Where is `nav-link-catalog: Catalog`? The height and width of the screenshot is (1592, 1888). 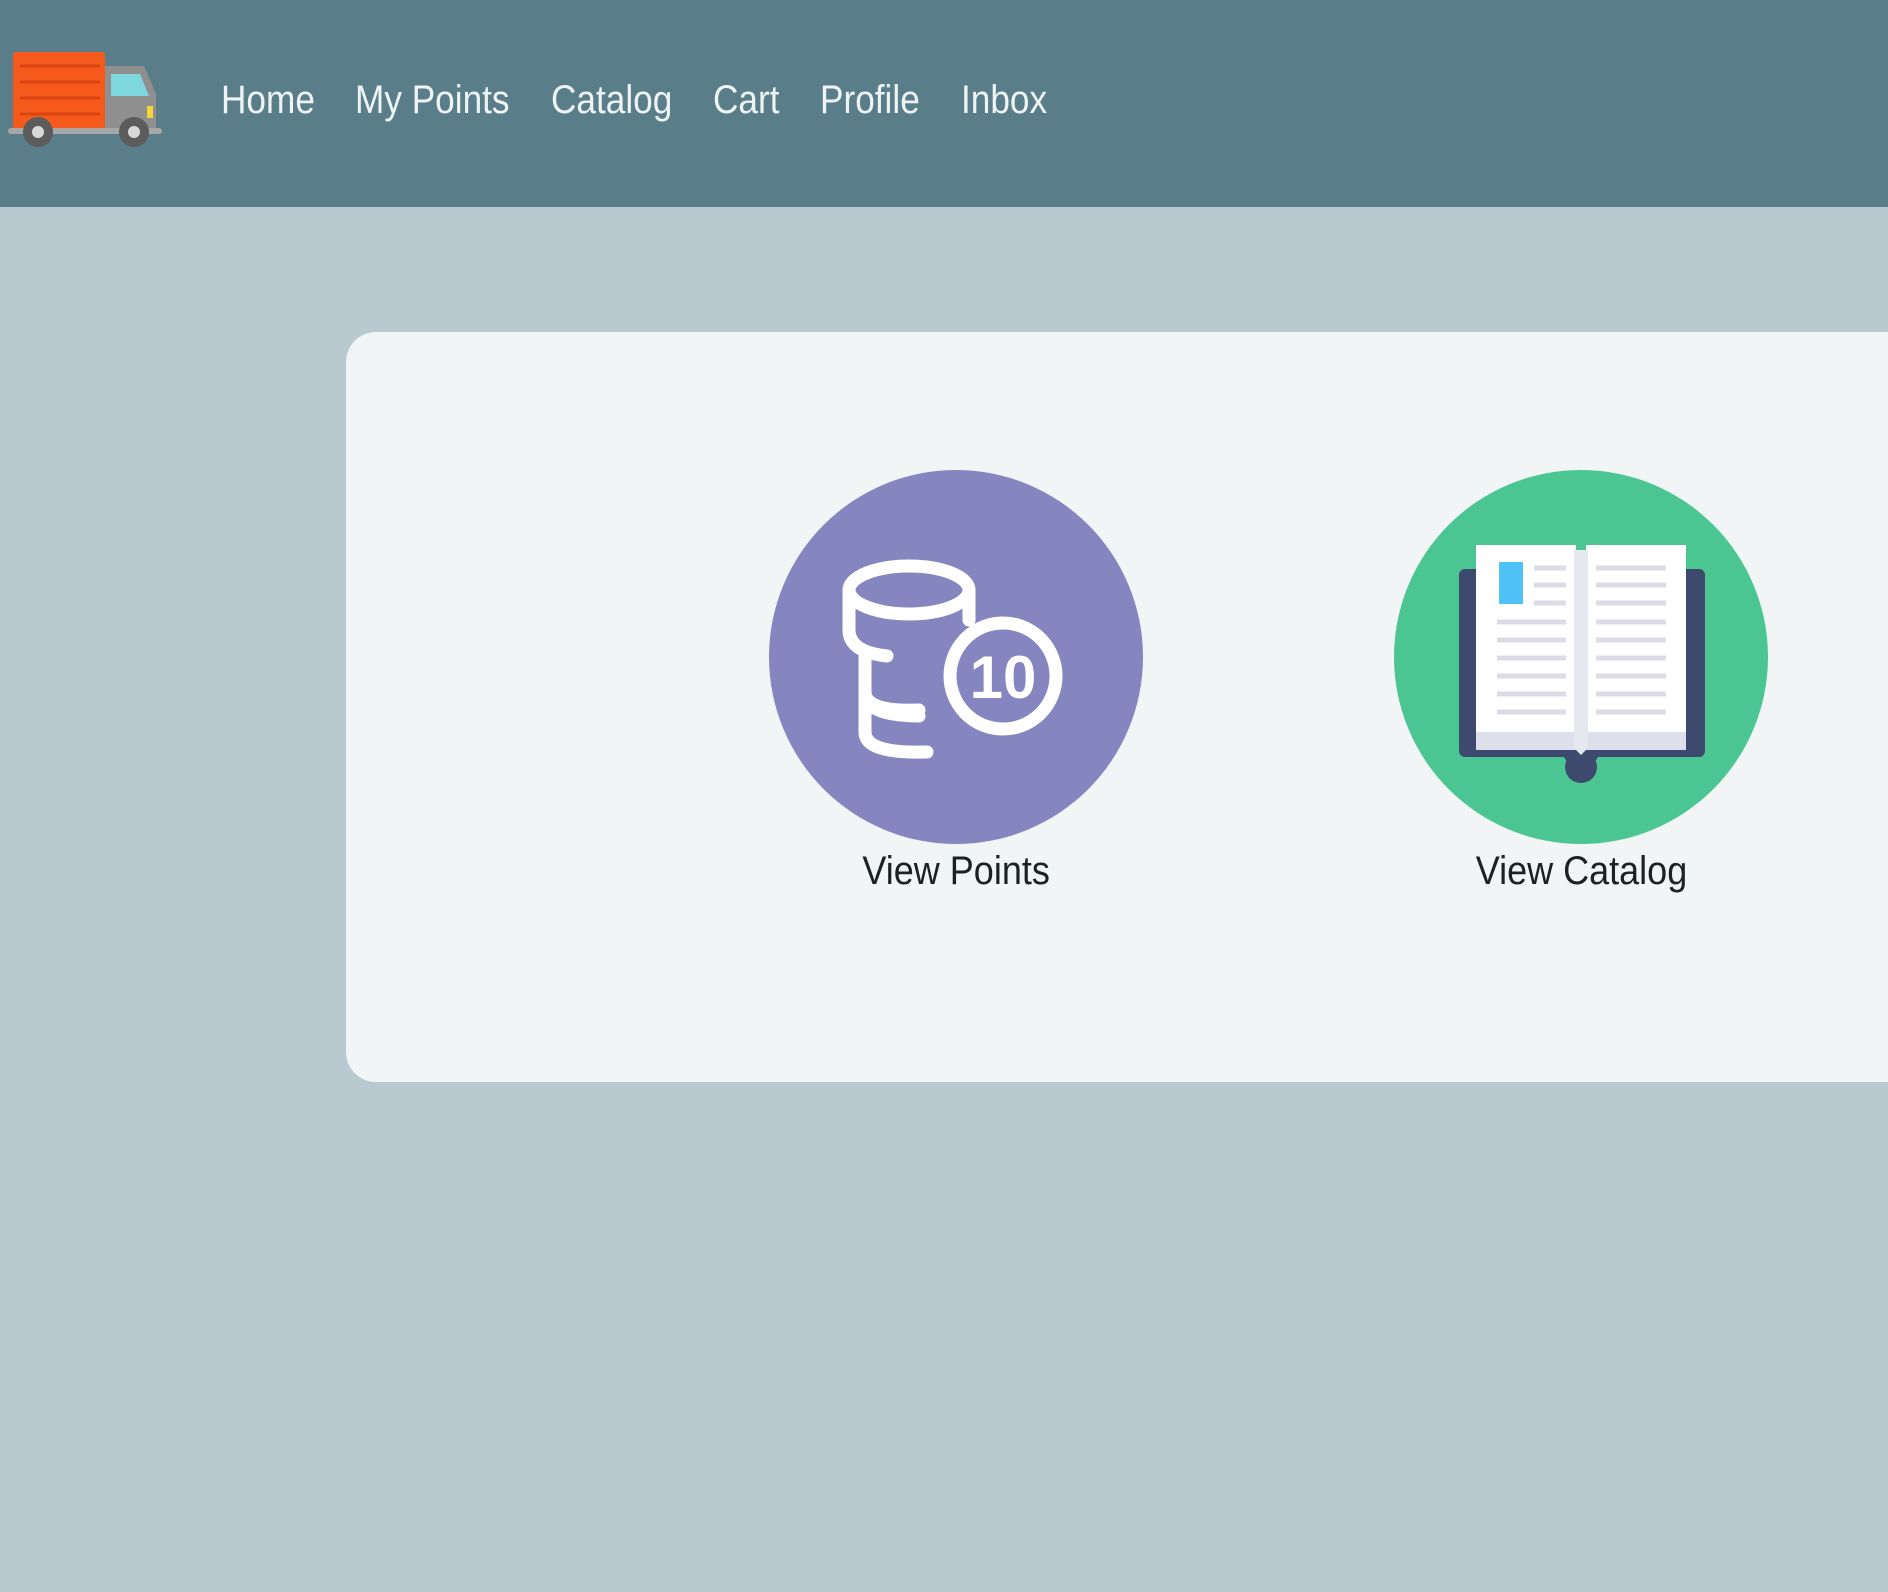
nav-link-catalog: Catalog is located at coordinates (611, 100).